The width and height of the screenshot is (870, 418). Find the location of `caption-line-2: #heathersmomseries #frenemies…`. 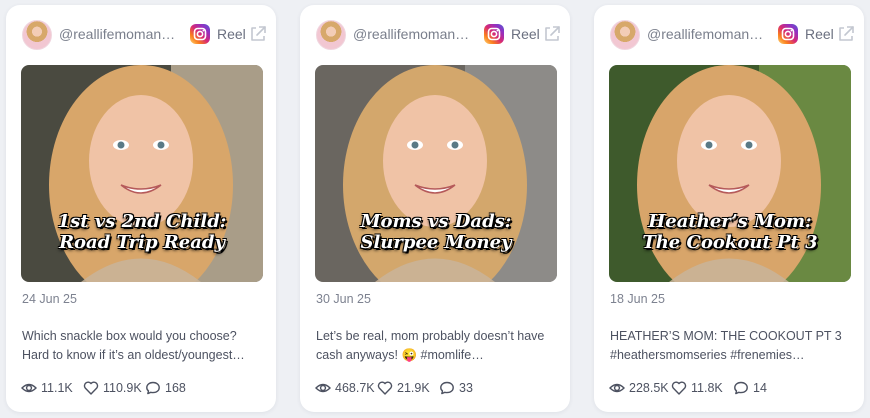

caption-line-2: #heathersmomseries #frenemies… is located at coordinates (707, 355).